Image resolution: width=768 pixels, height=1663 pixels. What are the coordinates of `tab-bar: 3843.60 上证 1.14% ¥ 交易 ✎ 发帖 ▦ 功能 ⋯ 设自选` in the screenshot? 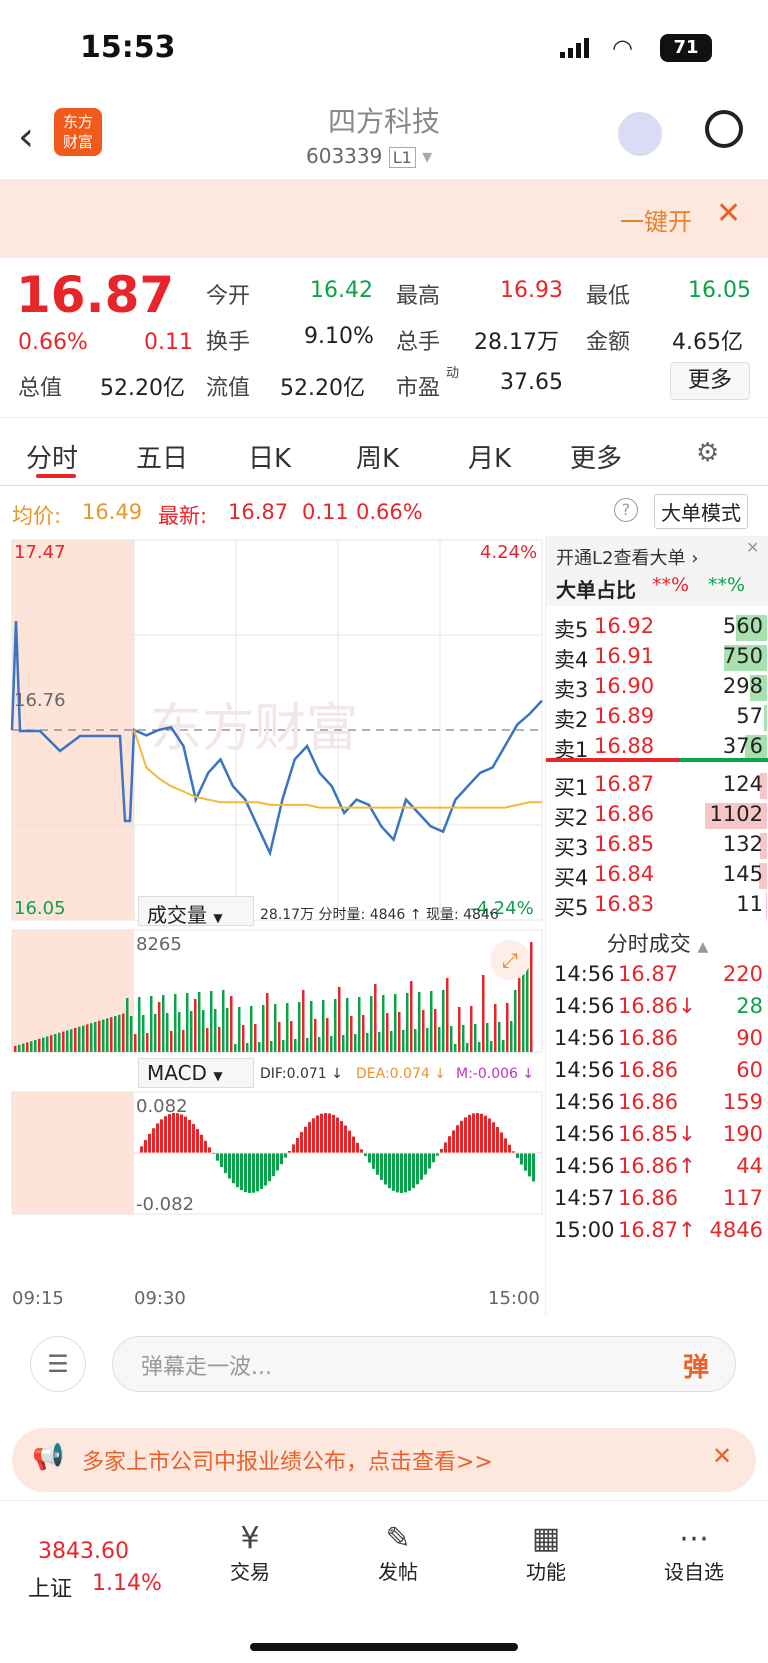 It's located at (384, 1581).